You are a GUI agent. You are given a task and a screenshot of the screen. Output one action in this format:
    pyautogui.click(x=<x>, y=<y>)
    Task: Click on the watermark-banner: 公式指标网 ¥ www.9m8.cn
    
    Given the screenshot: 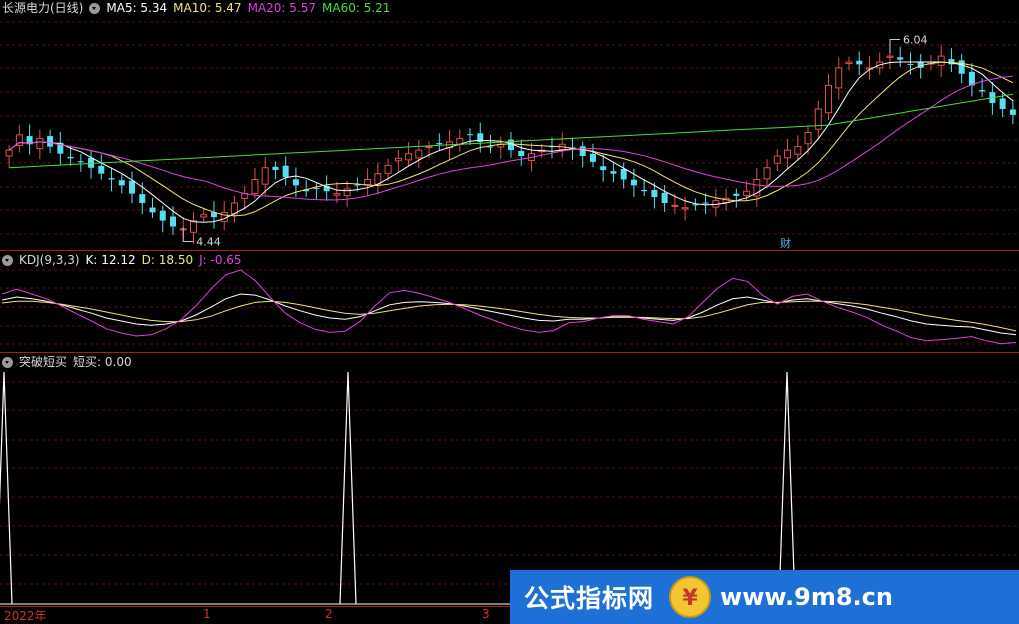 What is the action you would take?
    pyautogui.click(x=764, y=597)
    